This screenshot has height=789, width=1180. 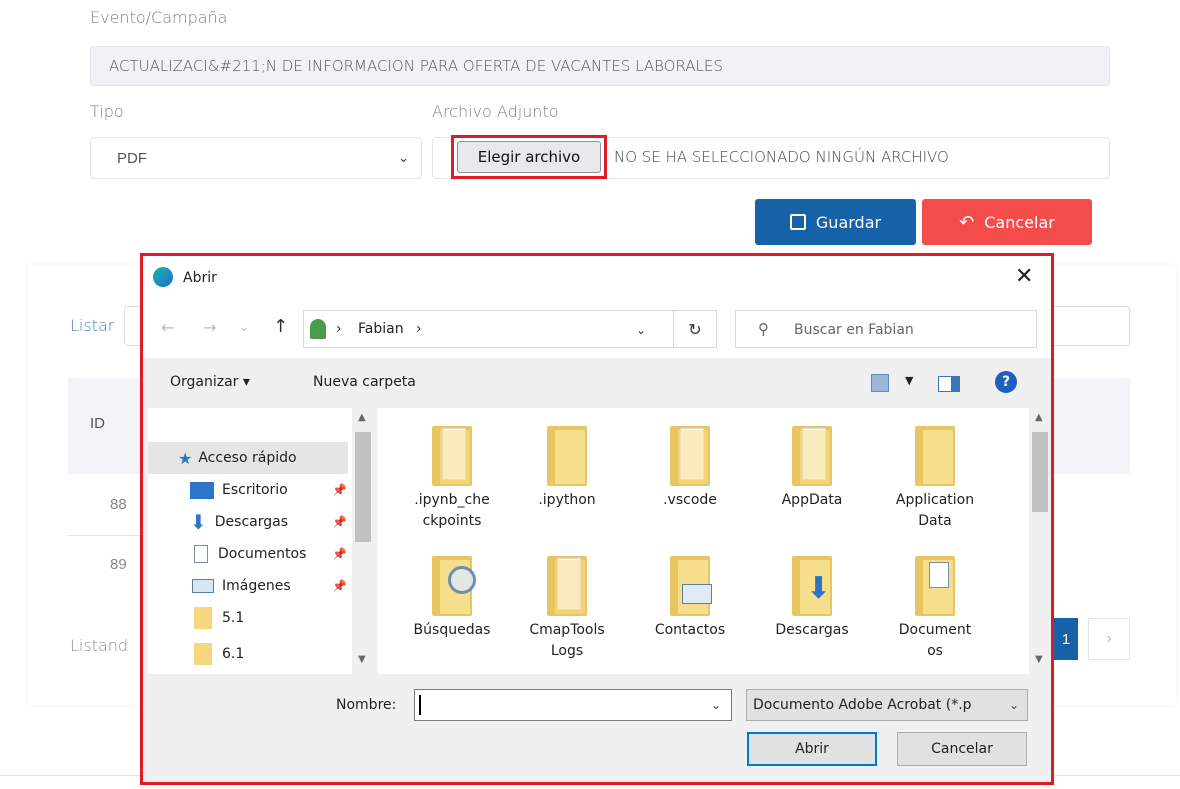 I want to click on nav-item-label: Documentos, so click(x=262, y=554).